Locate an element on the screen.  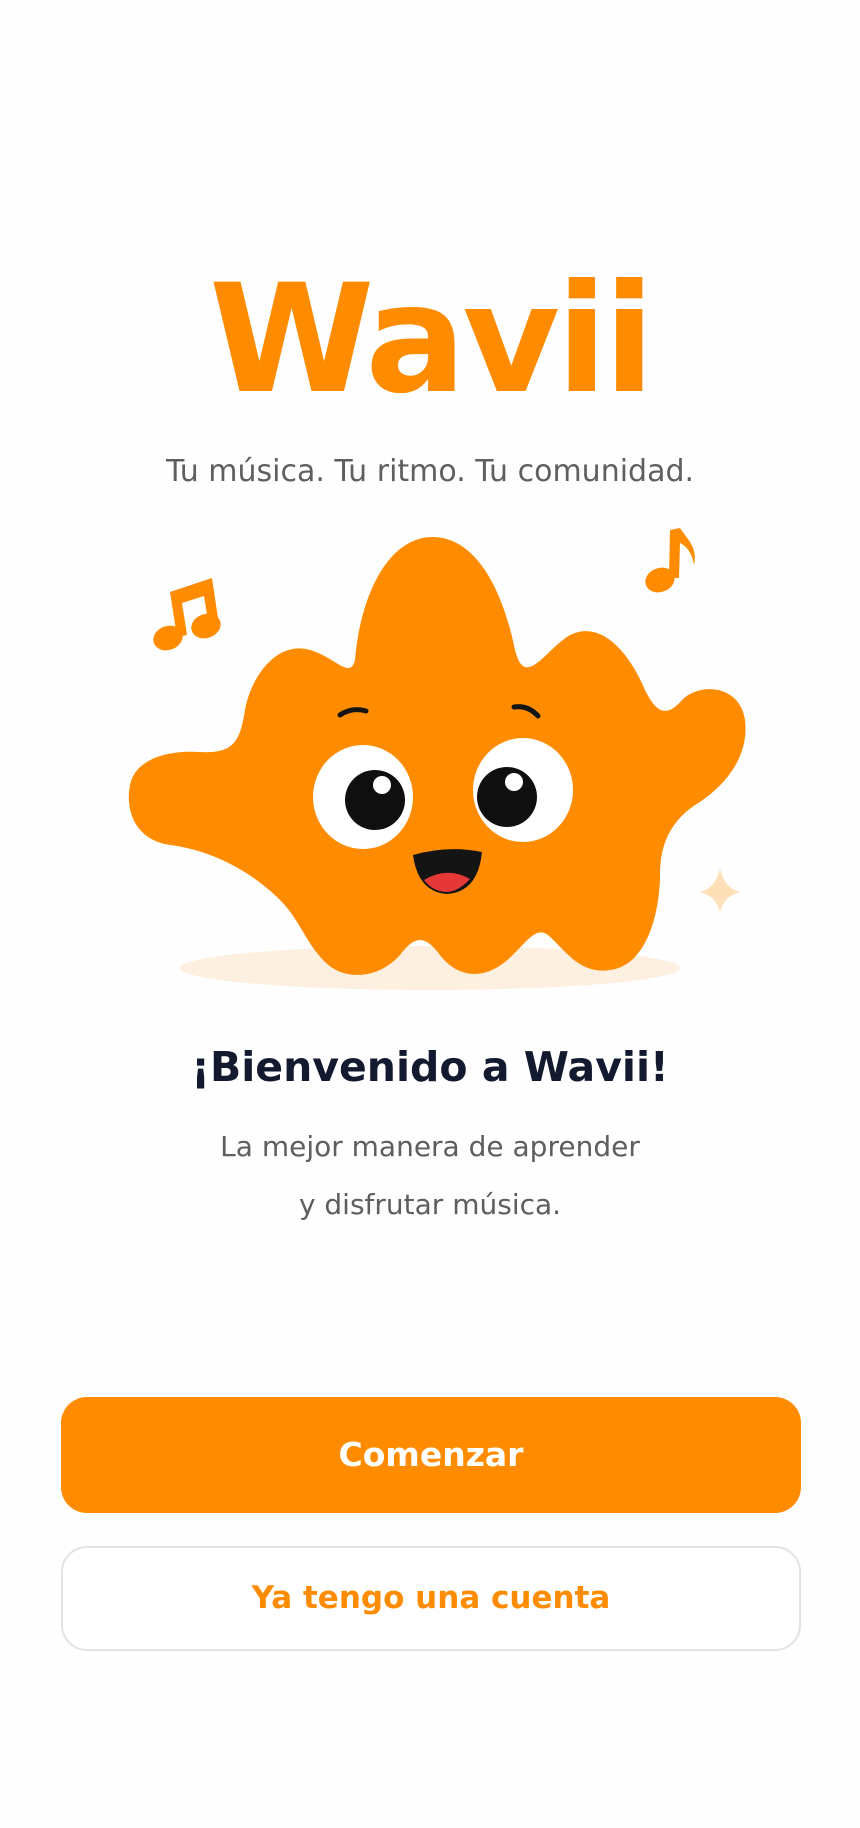
welcome-description-line: La mejor manera de aprender is located at coordinates (430, 1146).